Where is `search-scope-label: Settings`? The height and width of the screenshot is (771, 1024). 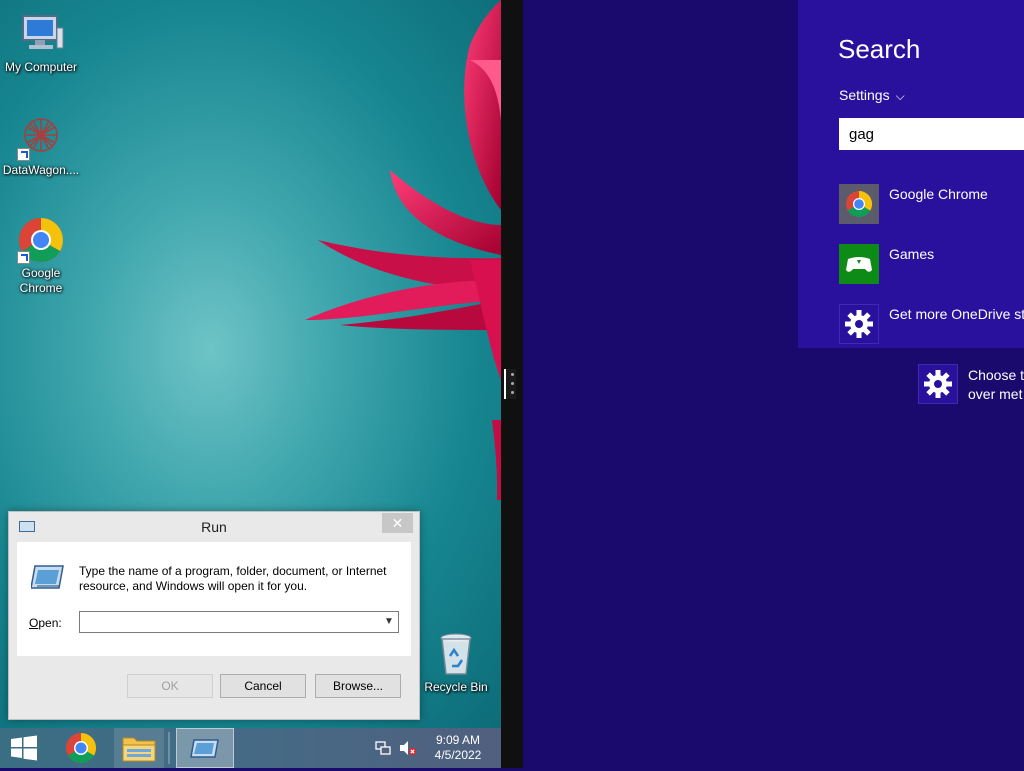 search-scope-label: Settings is located at coordinates (864, 95).